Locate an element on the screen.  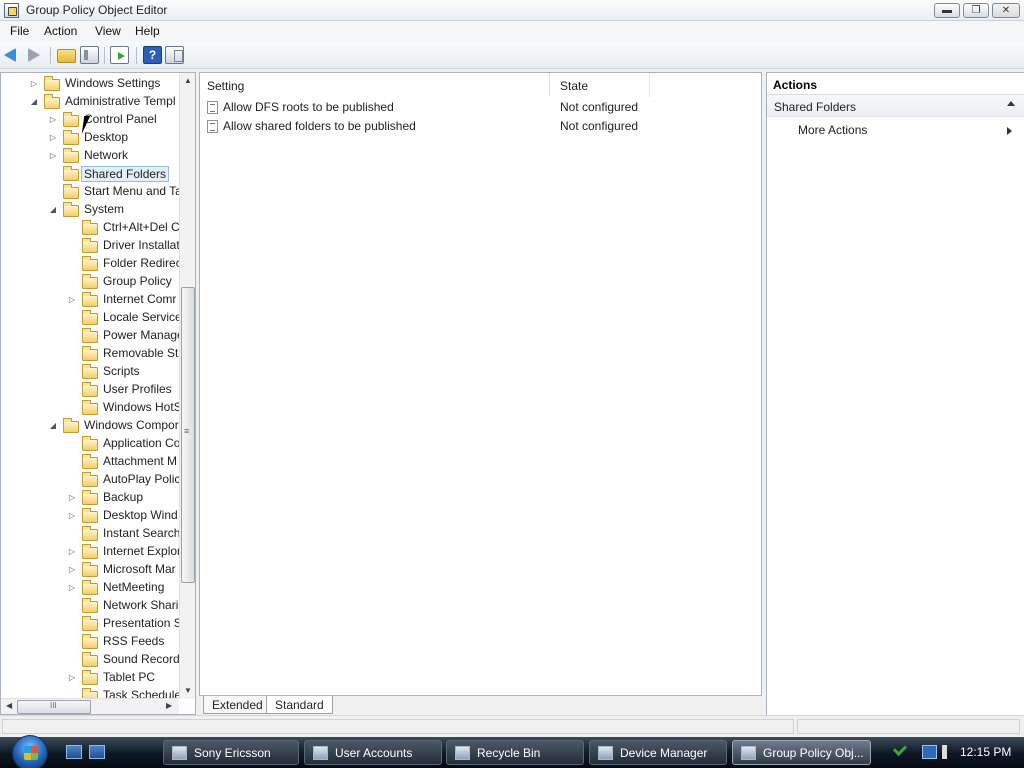
minimize-button: ▬ is located at coordinates (947, 10).